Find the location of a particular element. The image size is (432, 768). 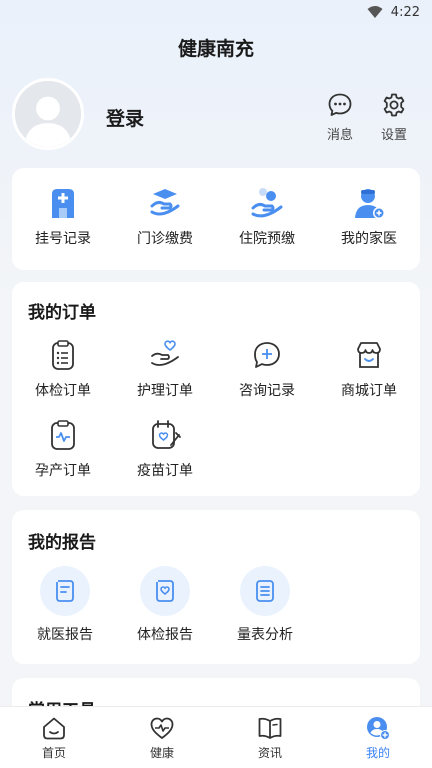

messages-button: 消息 is located at coordinates (340, 117).